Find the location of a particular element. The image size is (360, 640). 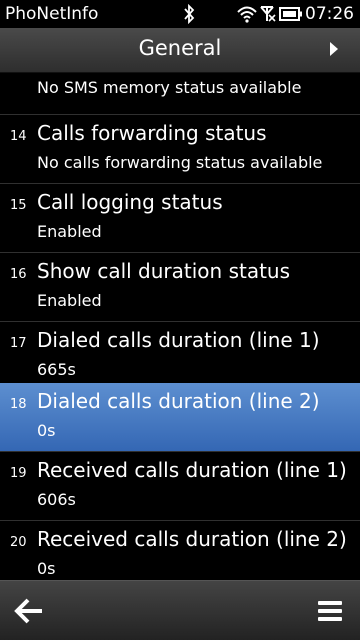

title-bar: General is located at coordinates (180, 50).